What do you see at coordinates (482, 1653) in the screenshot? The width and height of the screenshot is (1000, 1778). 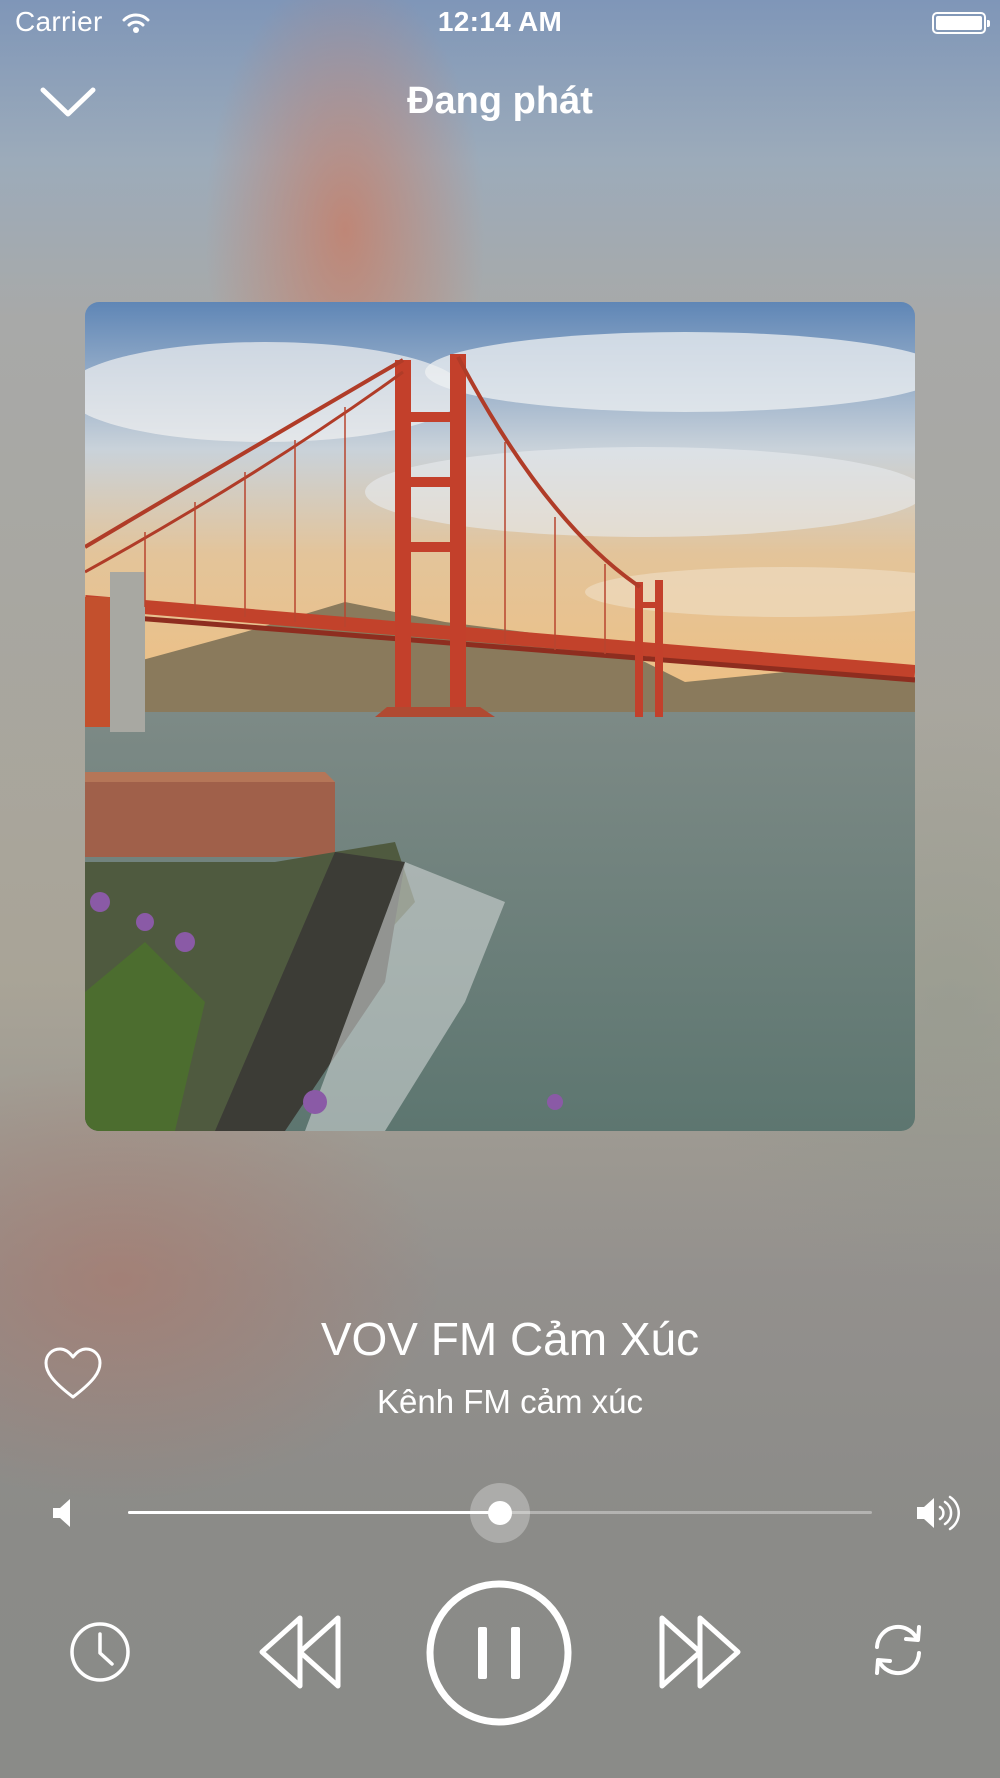 I see `pause-icon` at bounding box center [482, 1653].